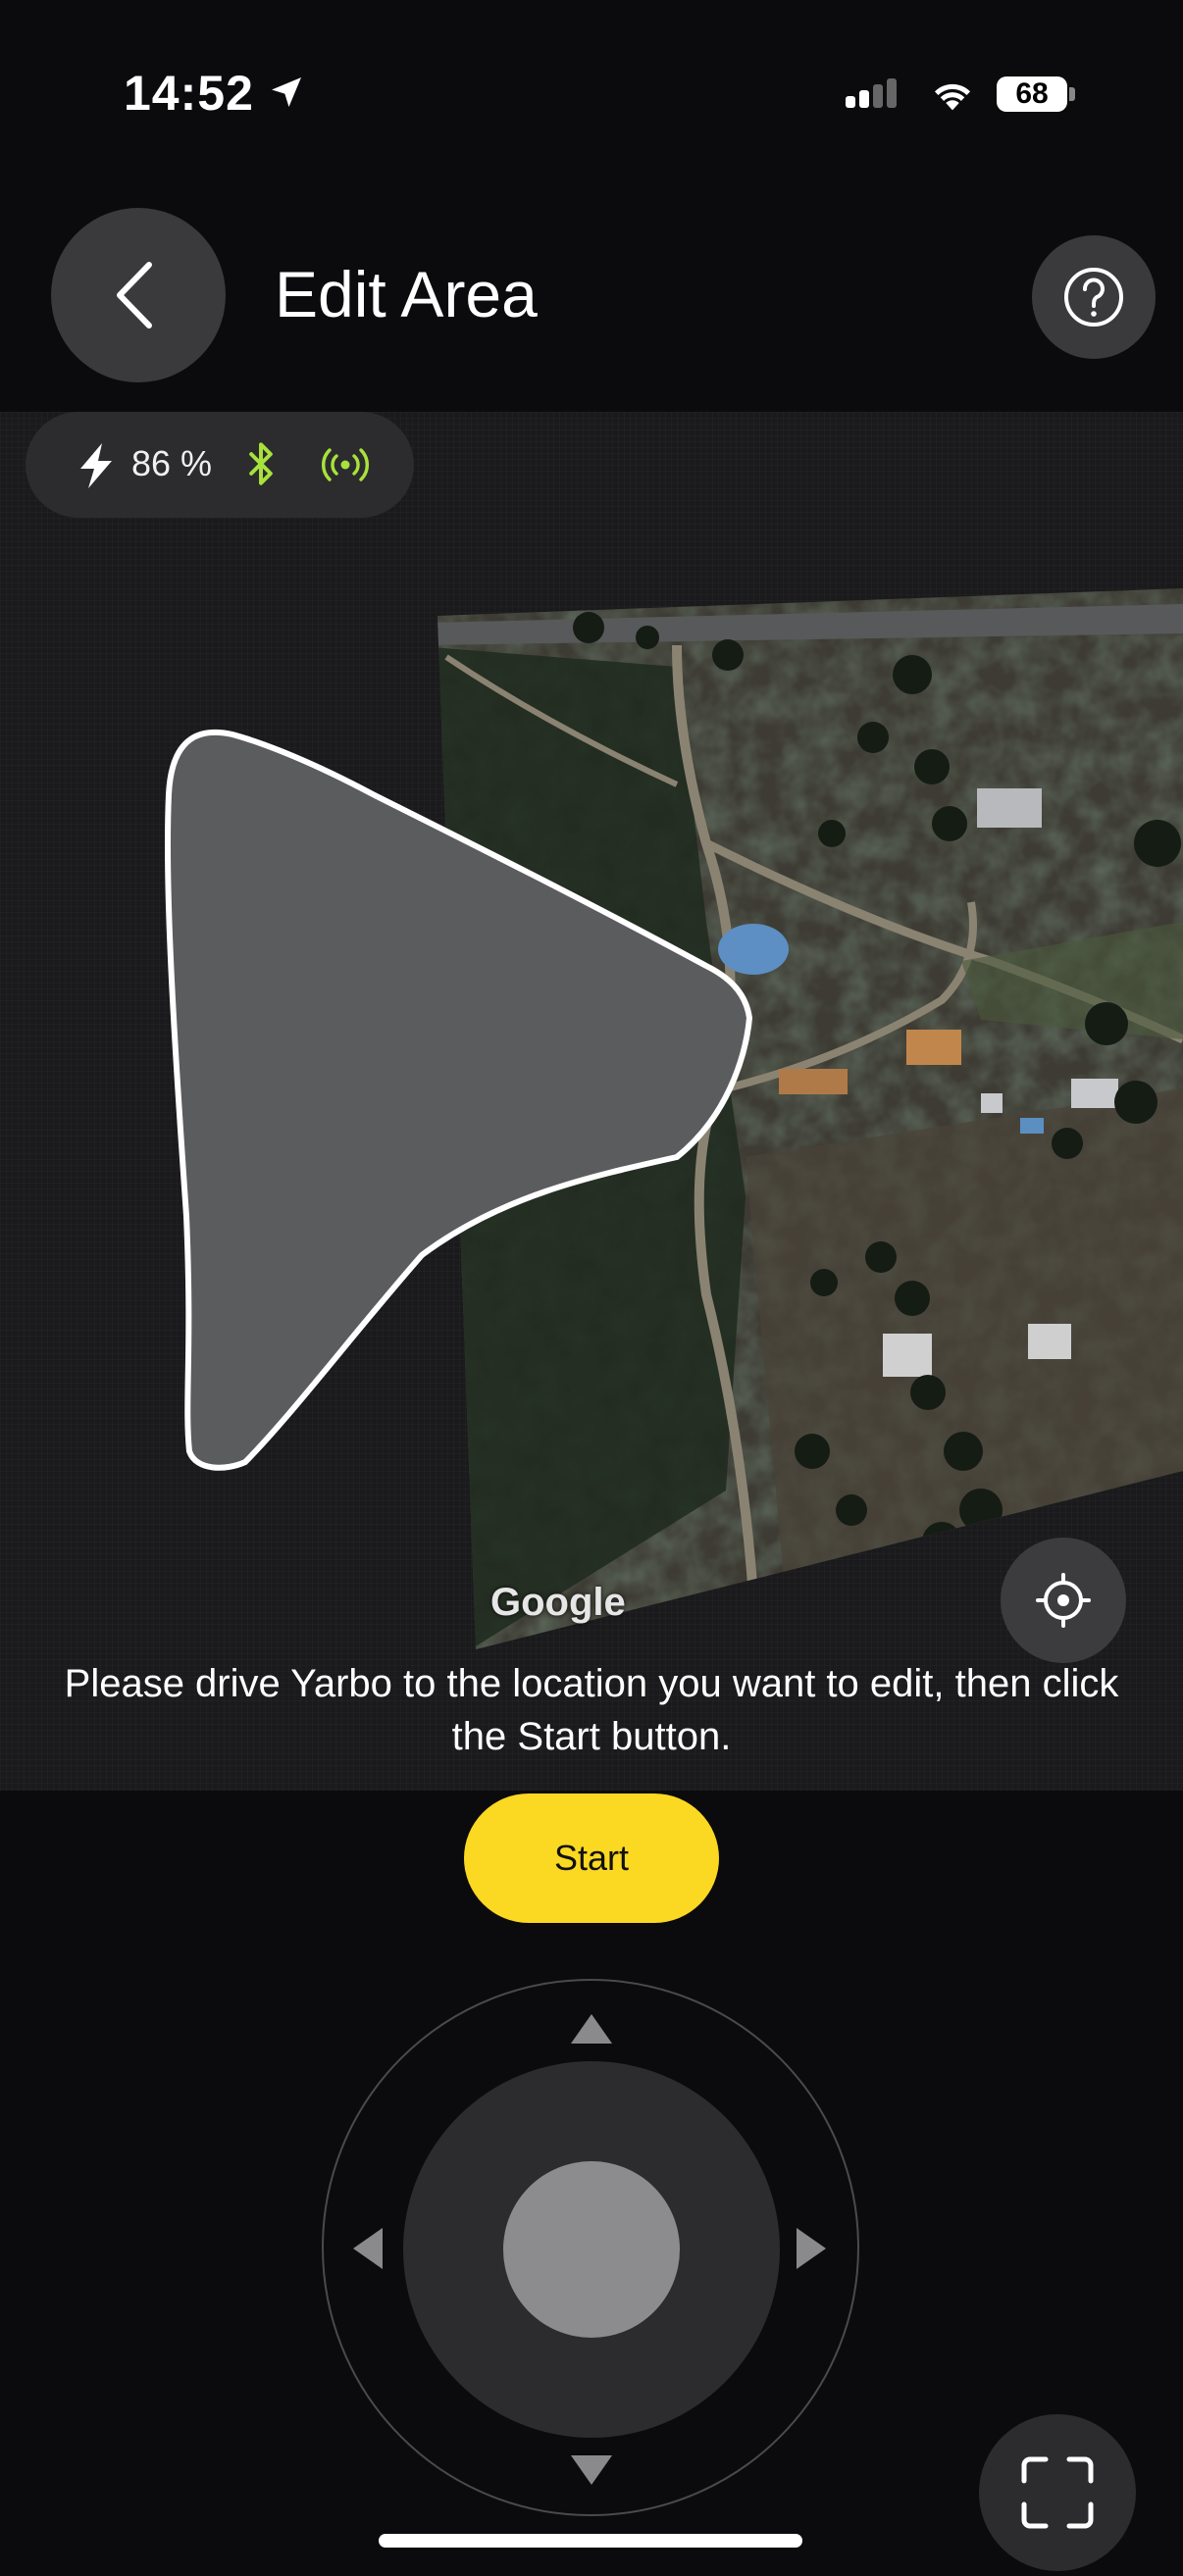 This screenshot has height=2576, width=1183. Describe the element at coordinates (135, 295) in the screenshot. I see `chevron-left-icon` at that location.